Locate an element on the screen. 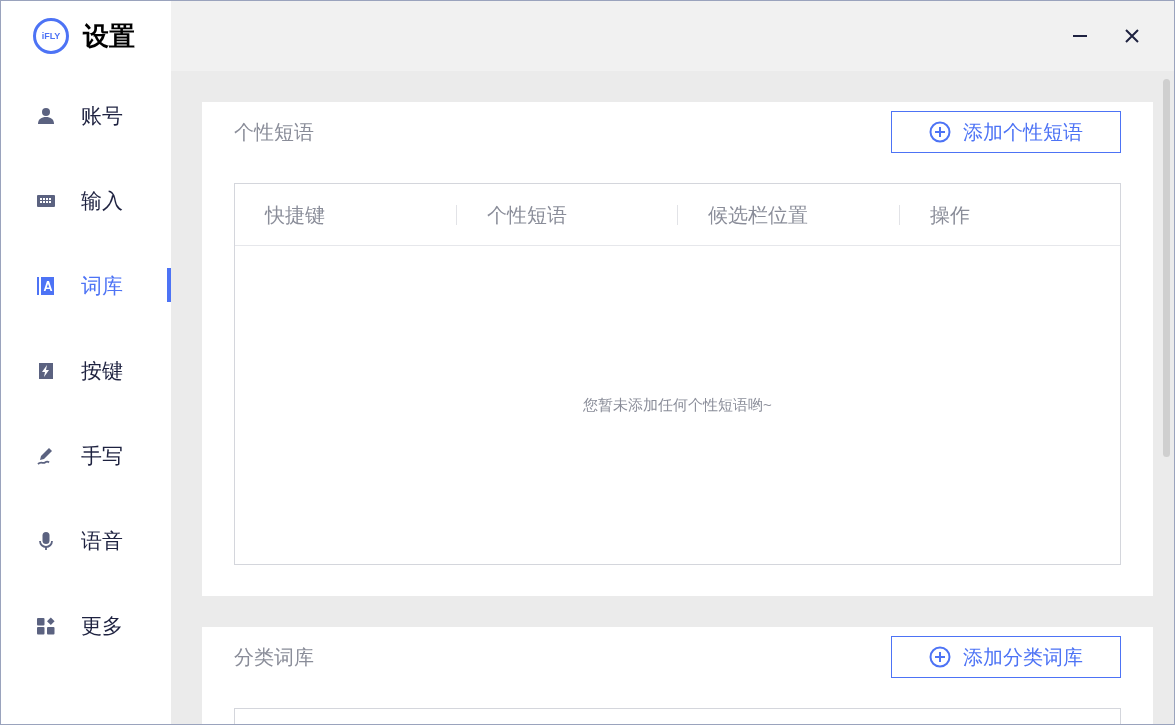 This screenshot has width=1175, height=725. sidebar-item: 按键 is located at coordinates (62, 370).